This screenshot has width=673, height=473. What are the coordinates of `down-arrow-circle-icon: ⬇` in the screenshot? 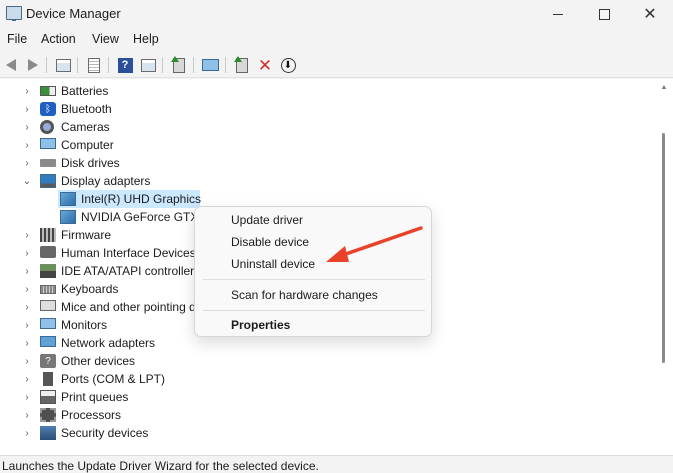 It's located at (288, 65).